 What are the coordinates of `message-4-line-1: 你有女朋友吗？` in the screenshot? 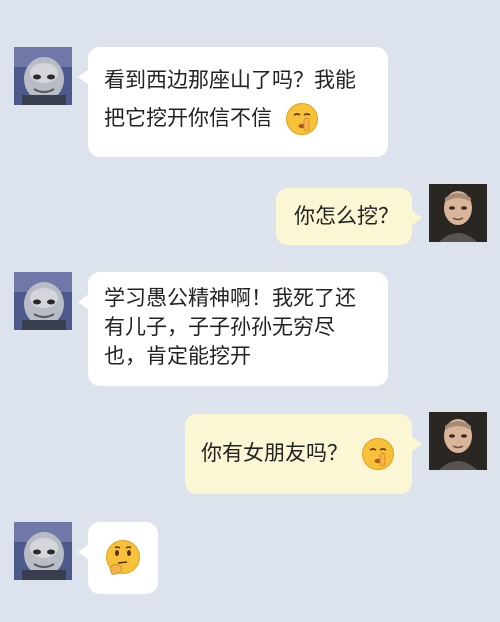 It's located at (274, 453).